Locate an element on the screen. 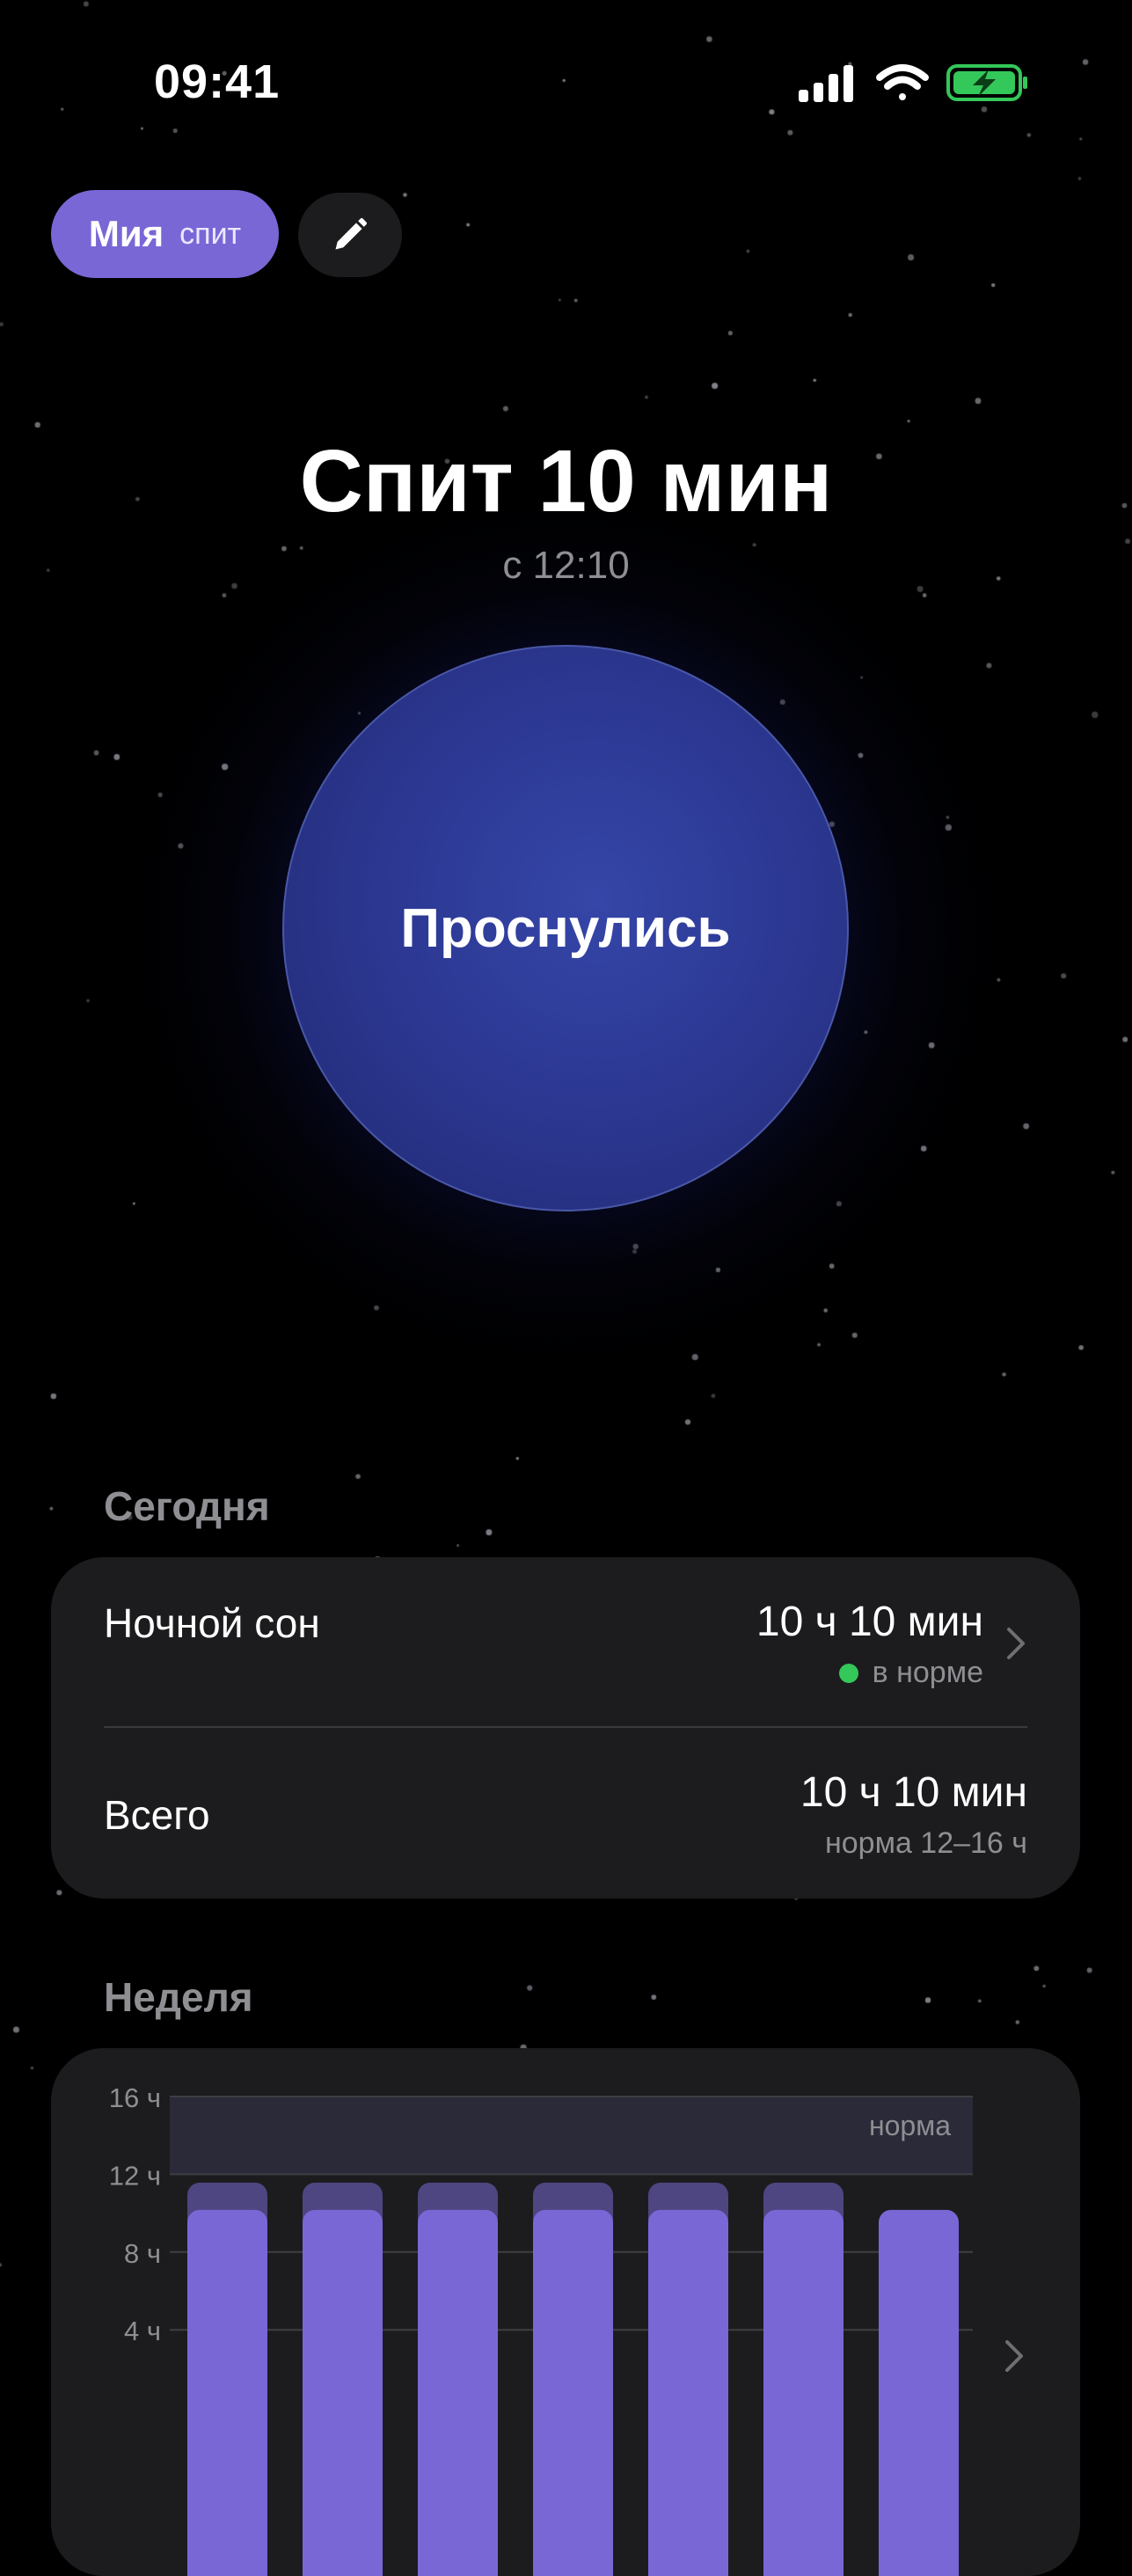  week-sleep-chart: норма 16 ч 12 ч 8 ч 4 ч is located at coordinates (541, 2329).